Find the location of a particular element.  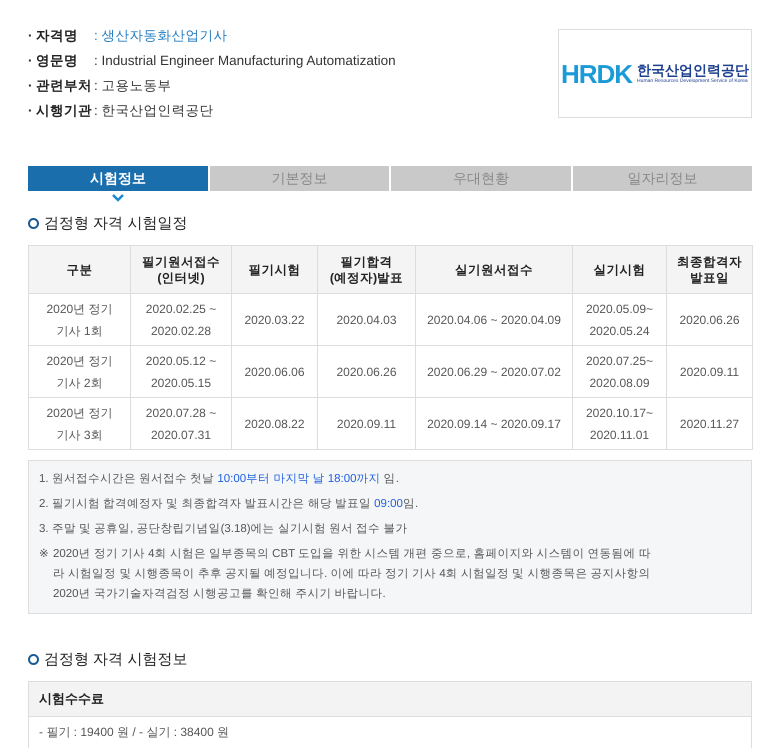

tab: 시험정보 is located at coordinates (118, 178).